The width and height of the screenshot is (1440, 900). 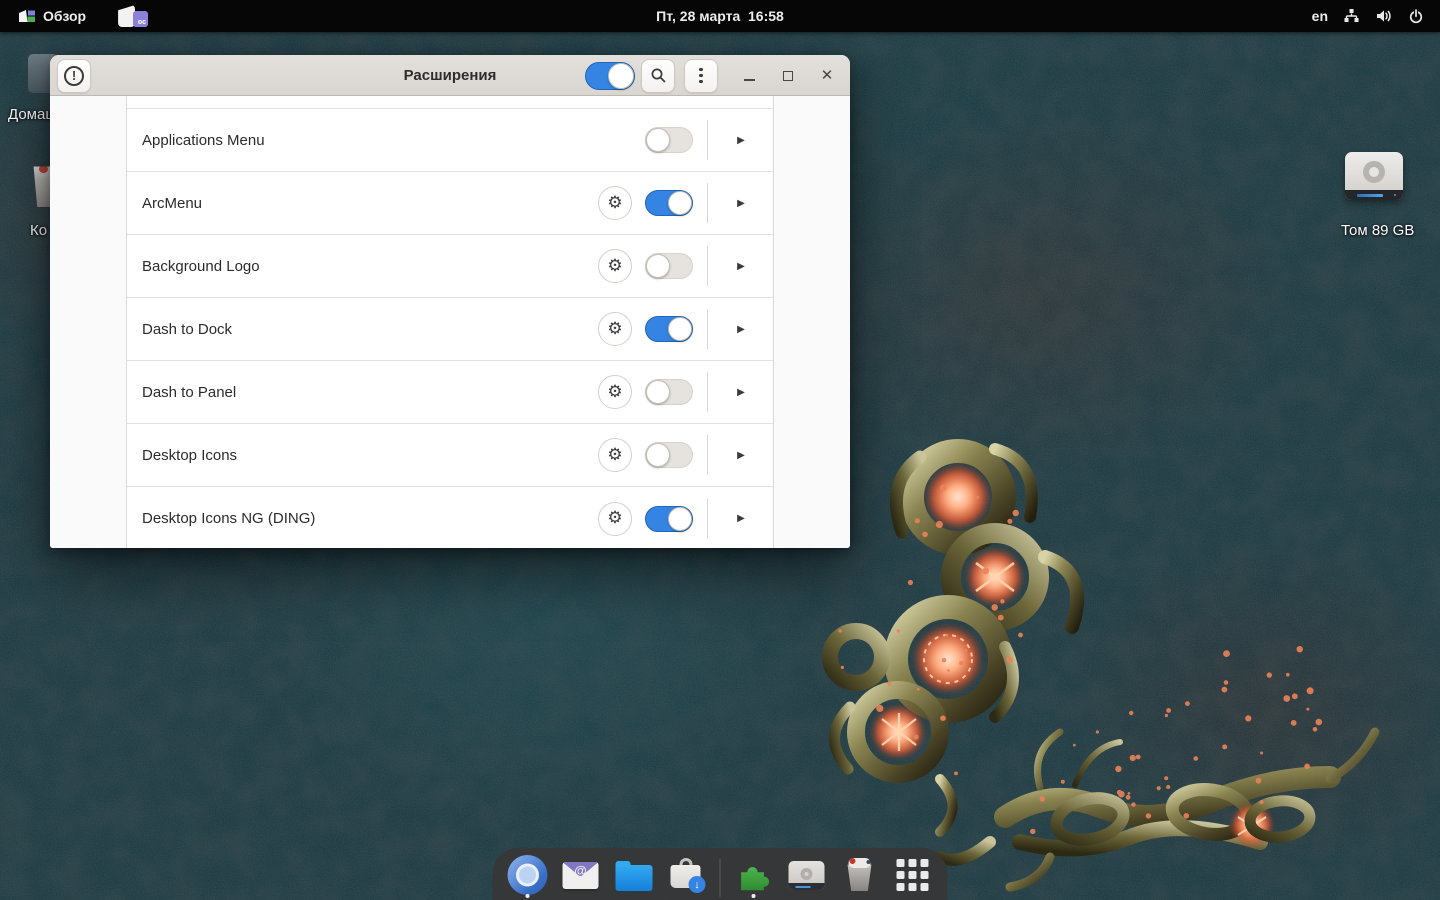 I want to click on extensions-icon, so click(x=754, y=875).